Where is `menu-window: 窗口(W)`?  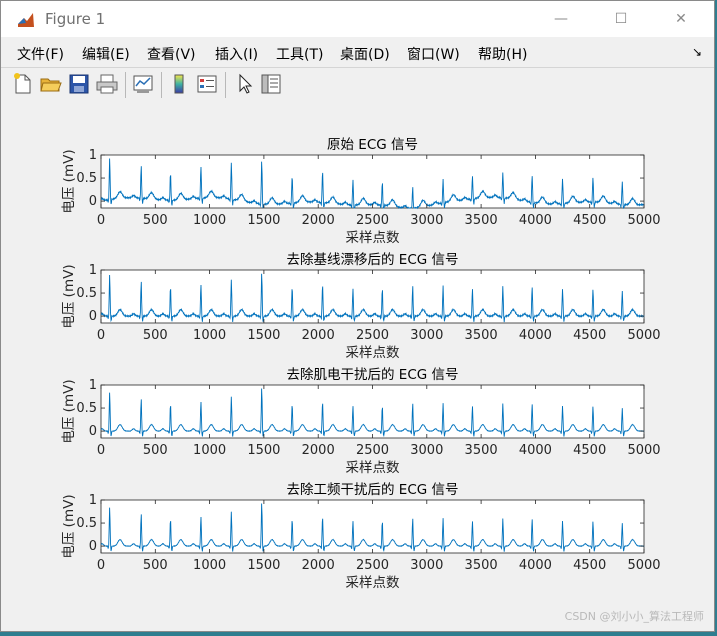 menu-window: 窗口(W) is located at coordinates (433, 54).